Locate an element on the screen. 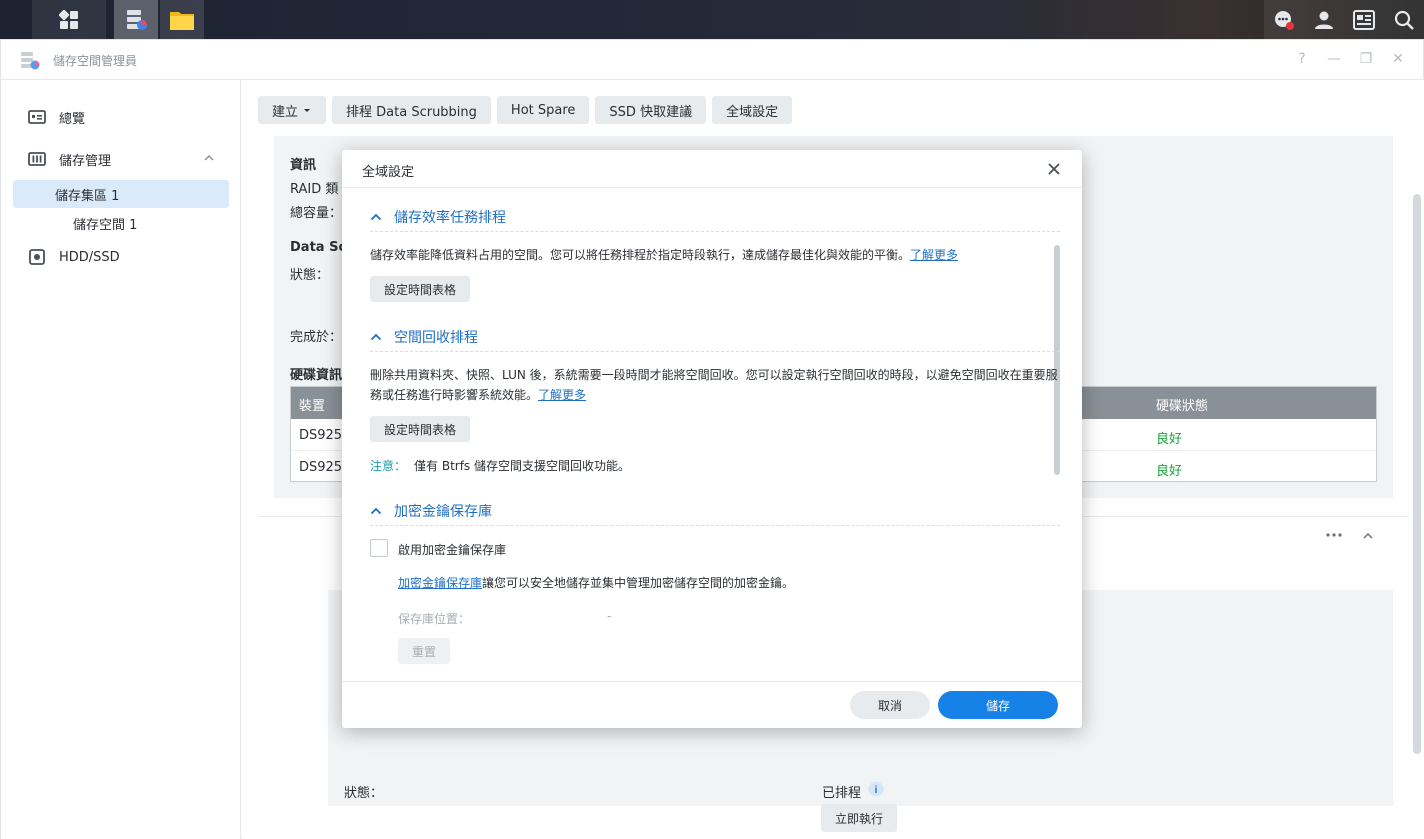  reclamation-schedule-button: 設定時間表格 is located at coordinates (420, 429).